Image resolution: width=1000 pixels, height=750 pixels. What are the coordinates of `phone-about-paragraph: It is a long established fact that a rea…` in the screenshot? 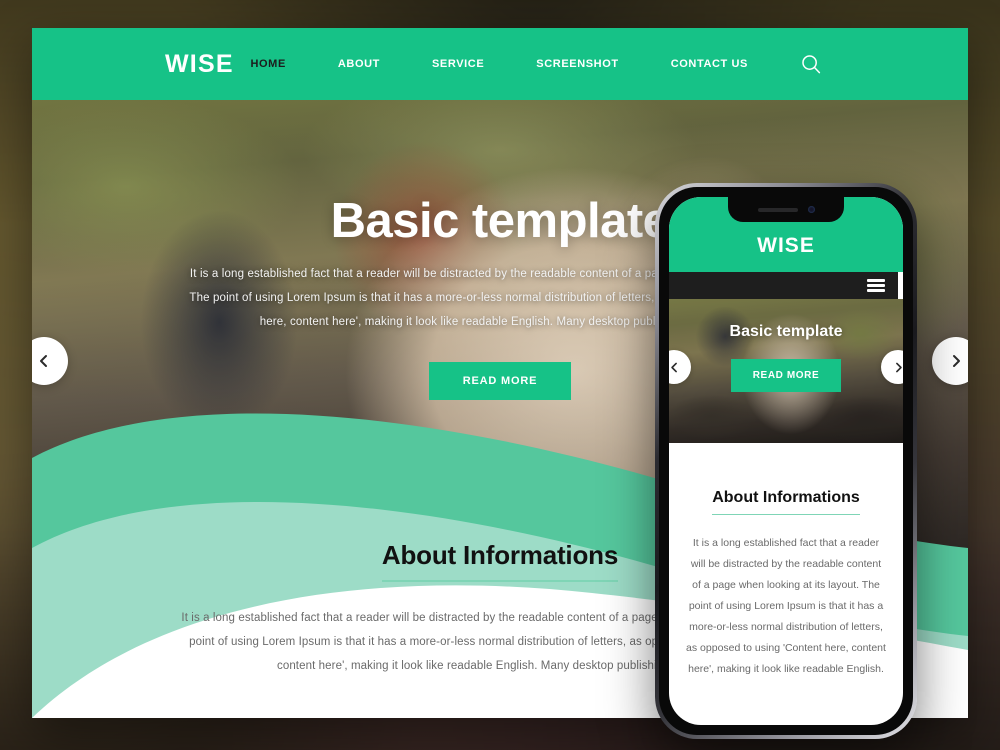 It's located at (786, 606).